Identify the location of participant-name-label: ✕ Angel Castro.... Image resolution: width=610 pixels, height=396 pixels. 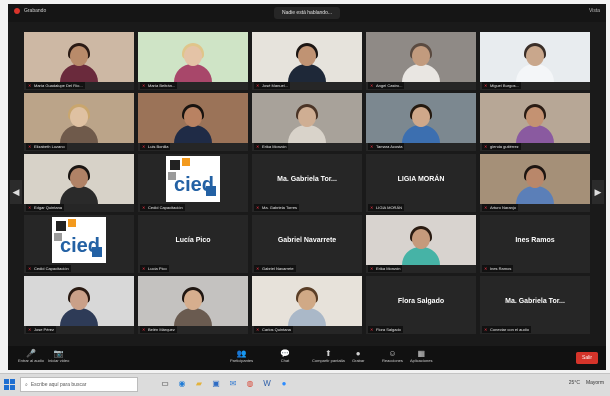
(386, 85).